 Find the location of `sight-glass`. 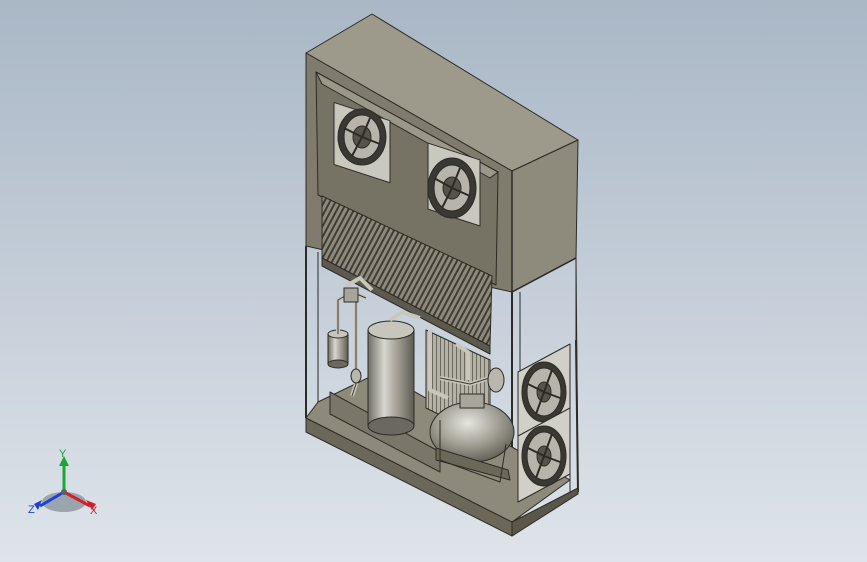

sight-glass is located at coordinates (351, 295).